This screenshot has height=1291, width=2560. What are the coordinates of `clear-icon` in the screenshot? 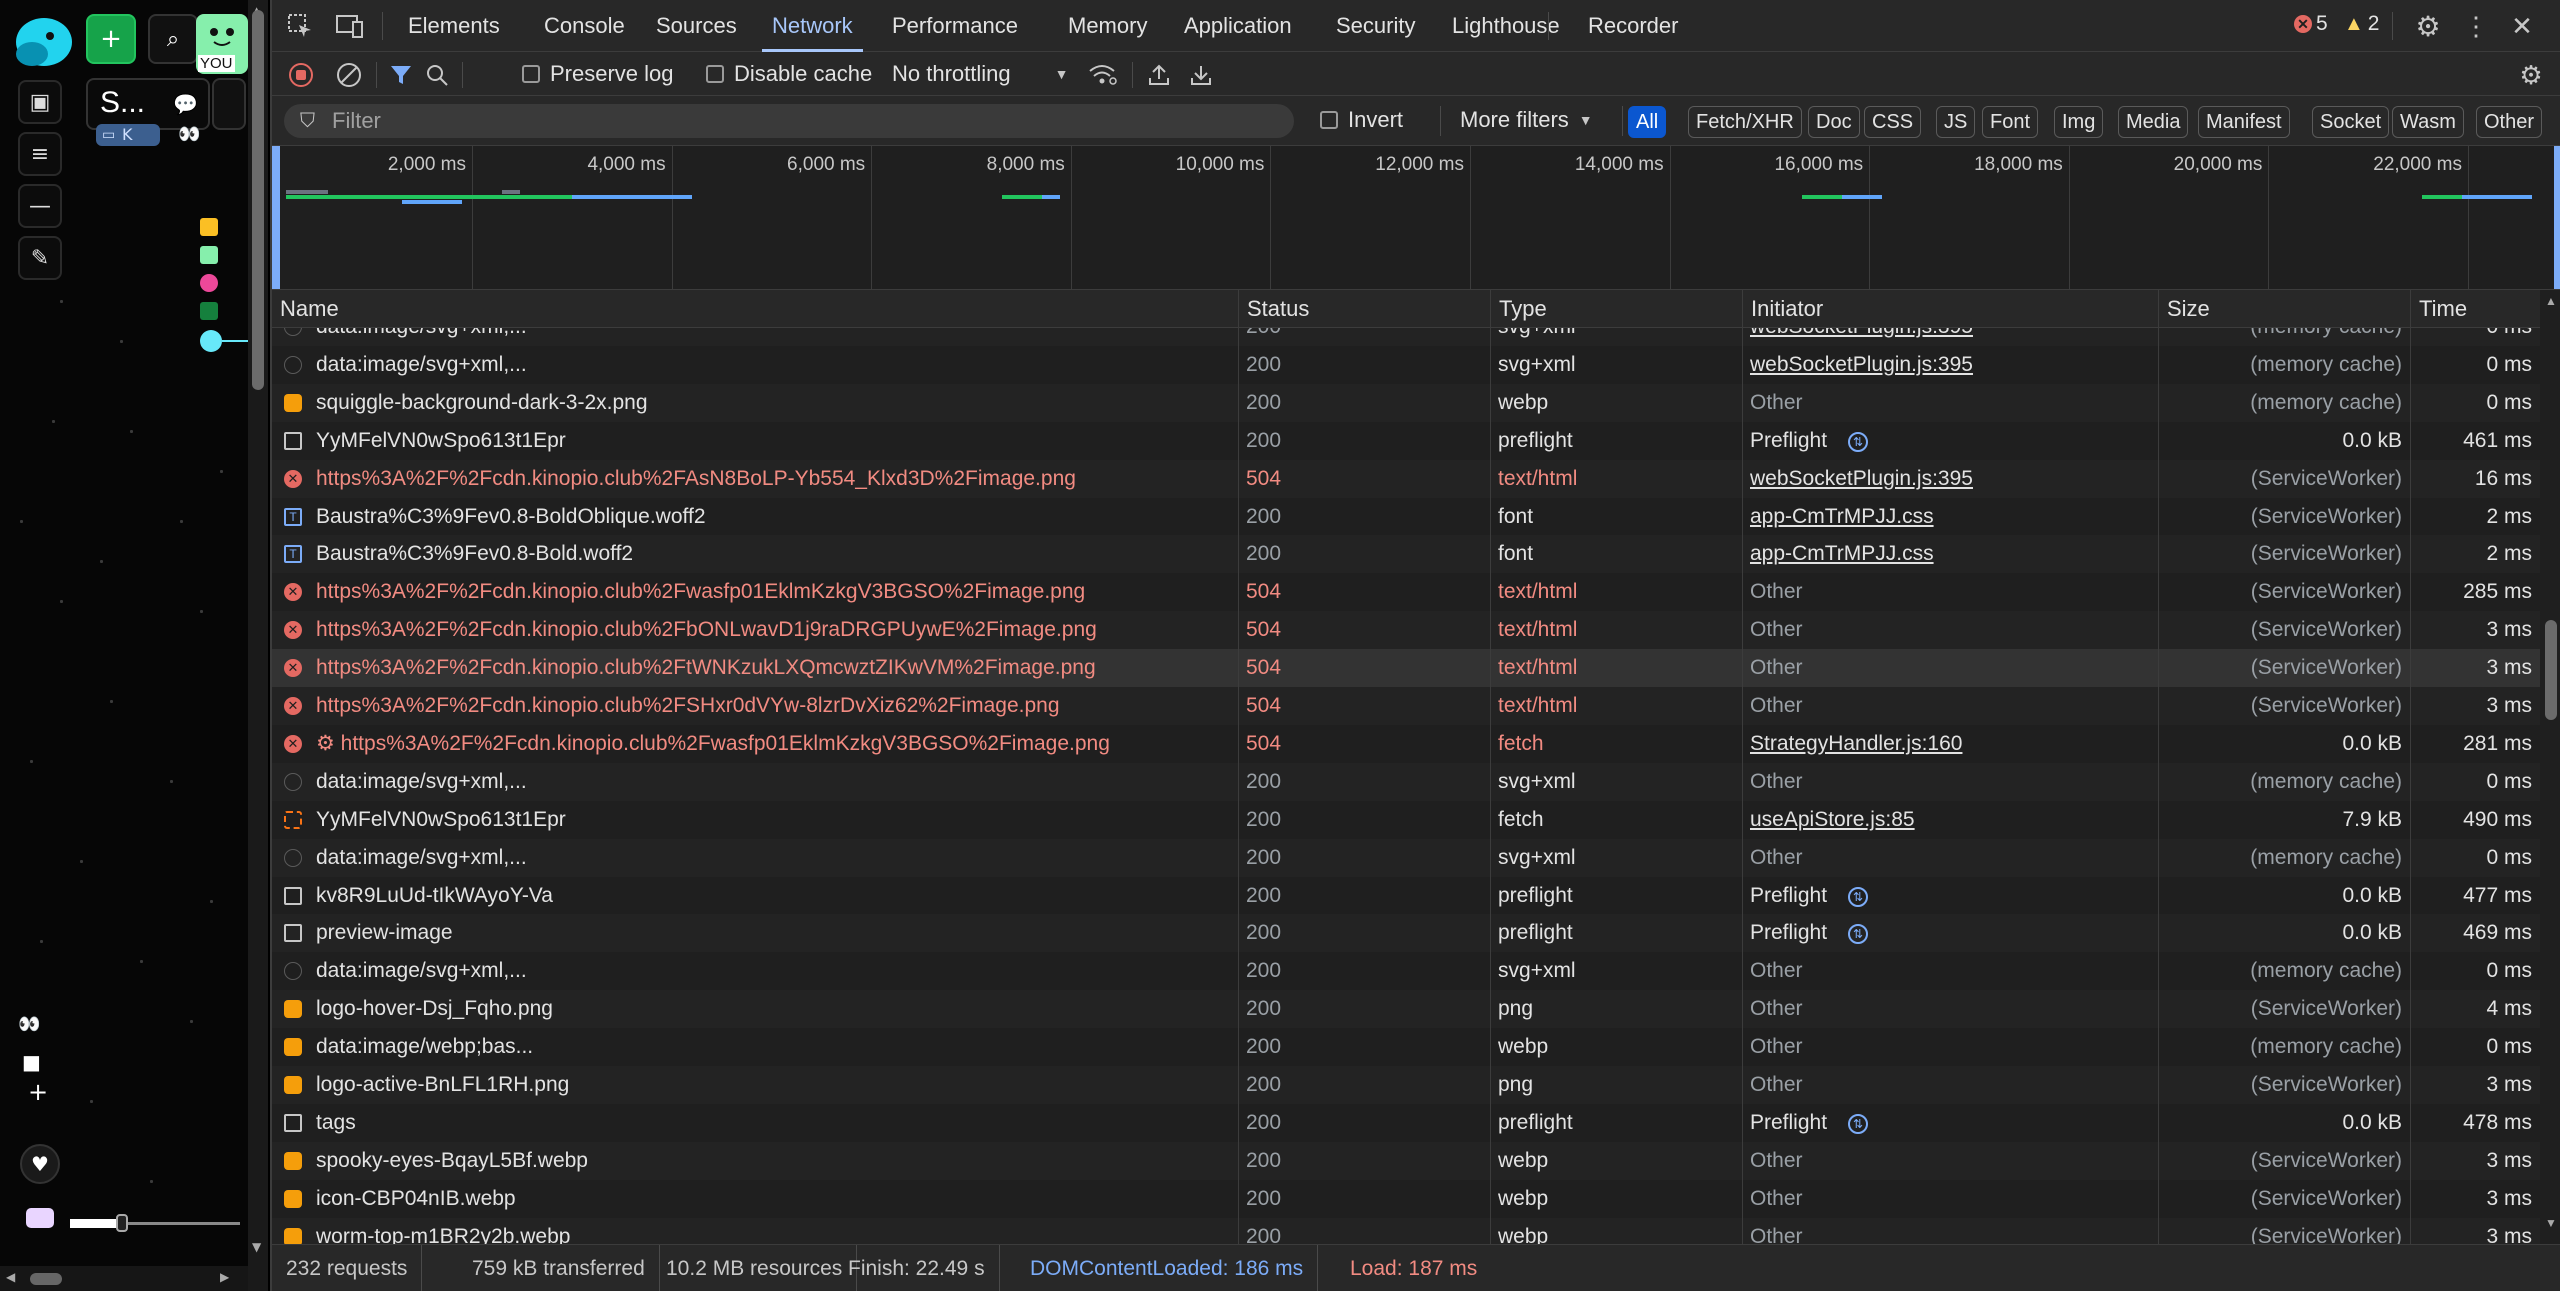 It's located at (349, 75).